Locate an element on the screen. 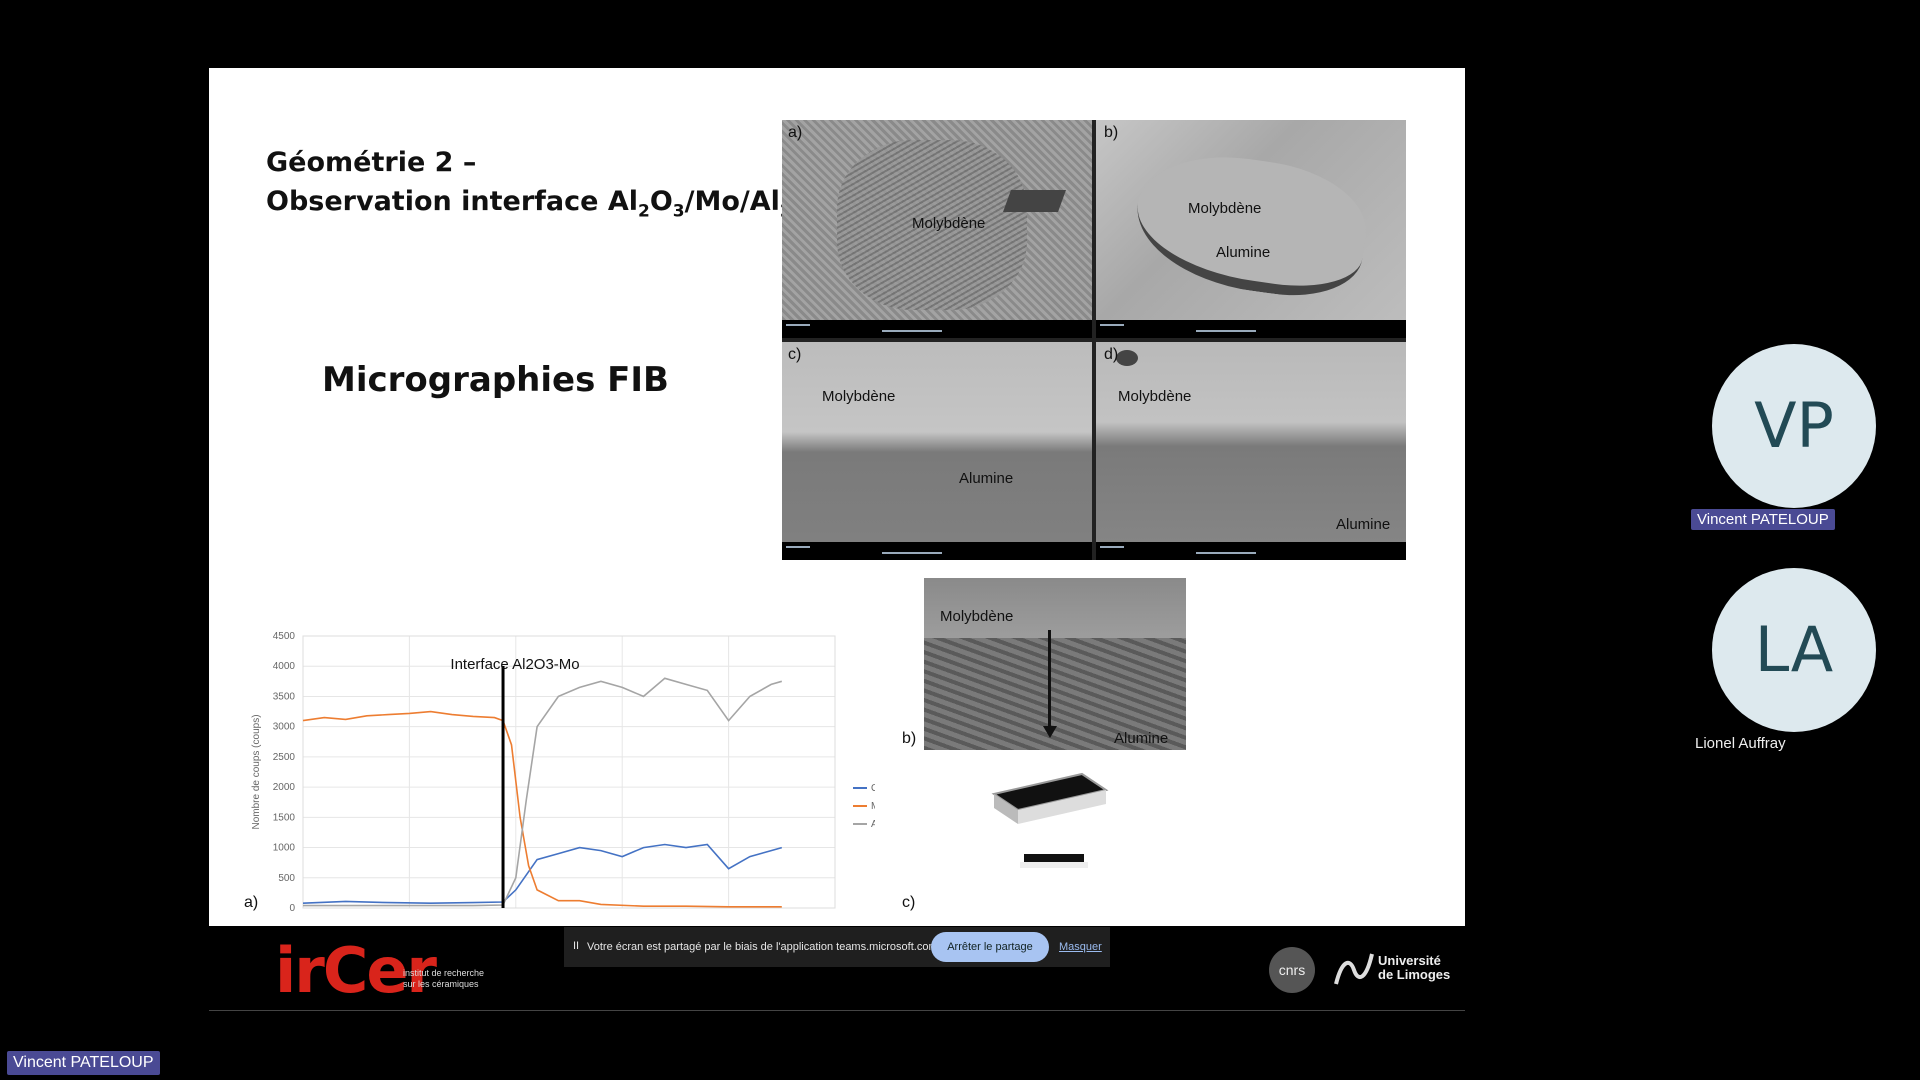  participant-name-tag: Lionel Auffray is located at coordinates (1740, 743).